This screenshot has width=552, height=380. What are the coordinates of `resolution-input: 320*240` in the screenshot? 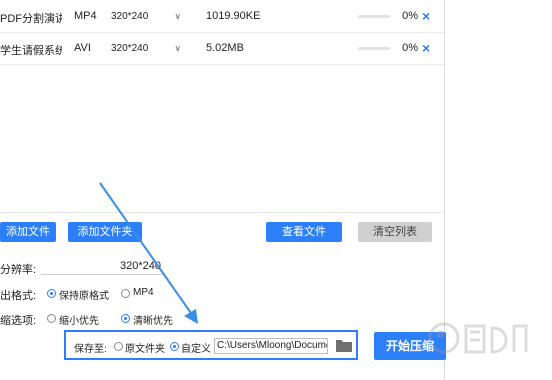 It's located at (103, 267).